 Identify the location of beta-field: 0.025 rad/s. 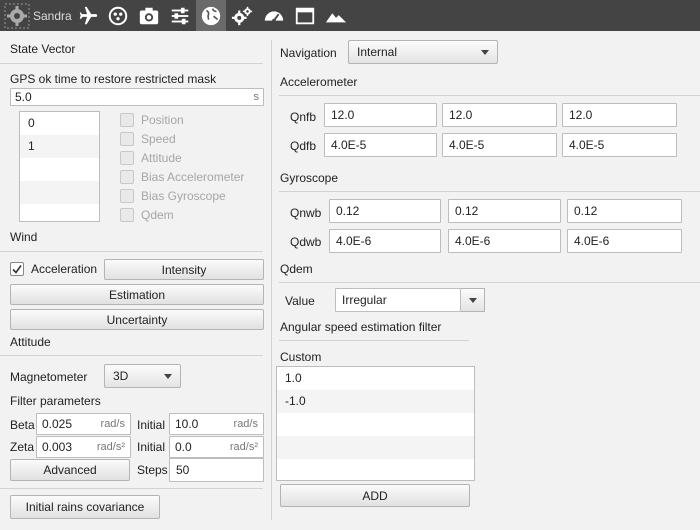
(83, 424).